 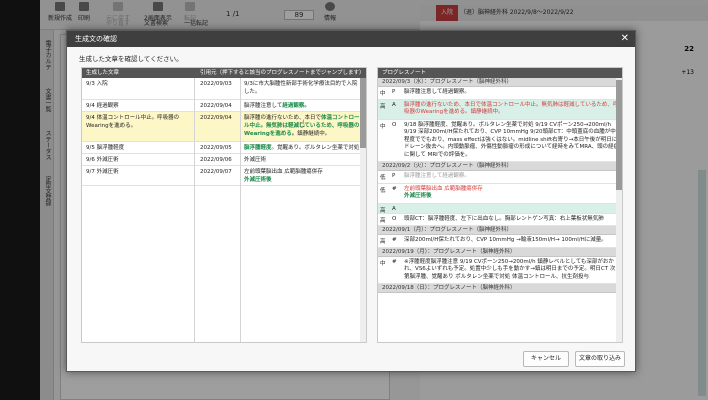 What do you see at coordinates (500, 166) in the screenshot?
I see `progress-day-header: 2022/09/2（火）：プログレスノート（脳神経外科）` at bounding box center [500, 166].